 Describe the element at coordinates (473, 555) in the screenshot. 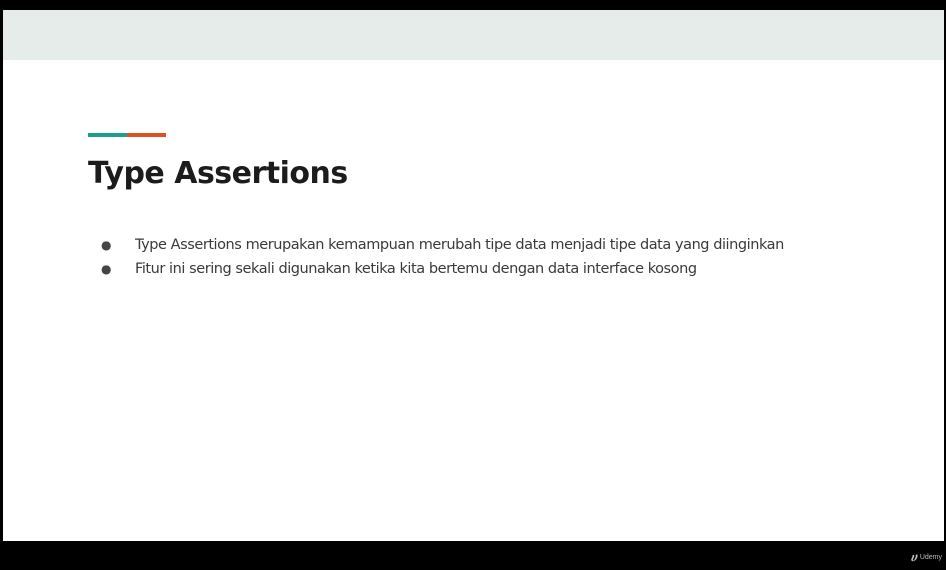

I see `video-bottom-bar: ሀ Udemy` at that location.